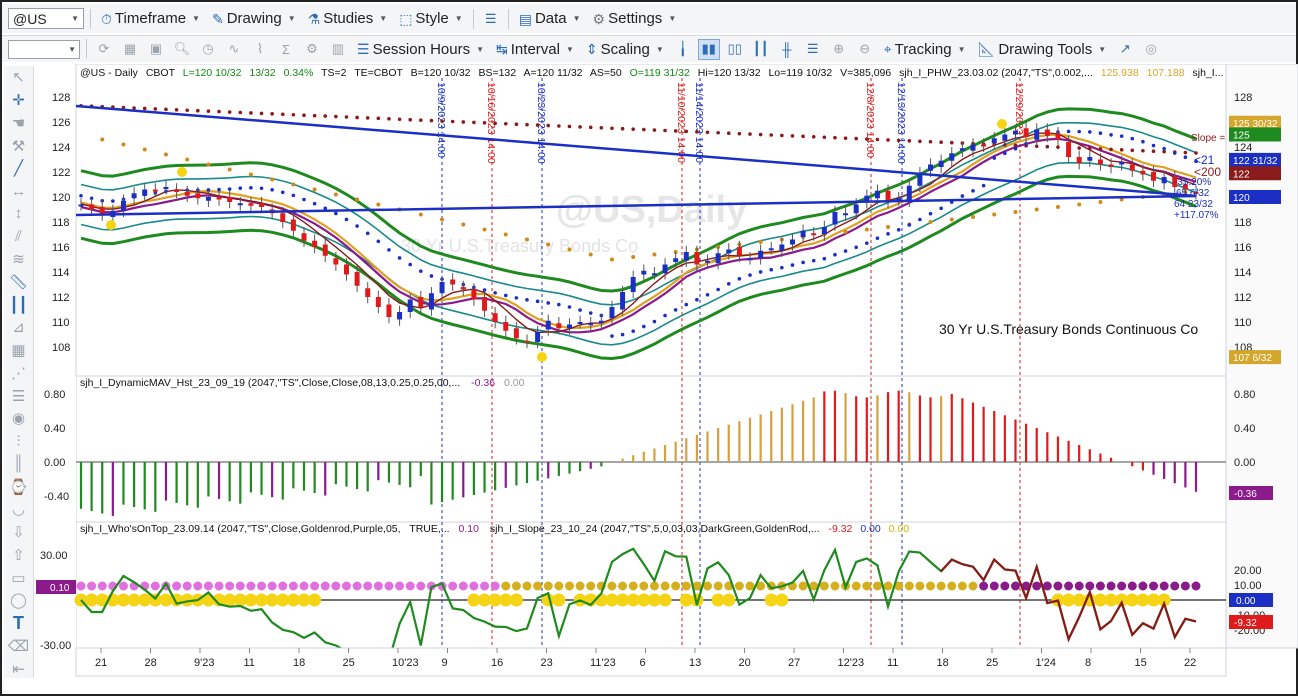  What do you see at coordinates (19, 191) in the screenshot?
I see `horizontal-line-icon: ↔` at bounding box center [19, 191].